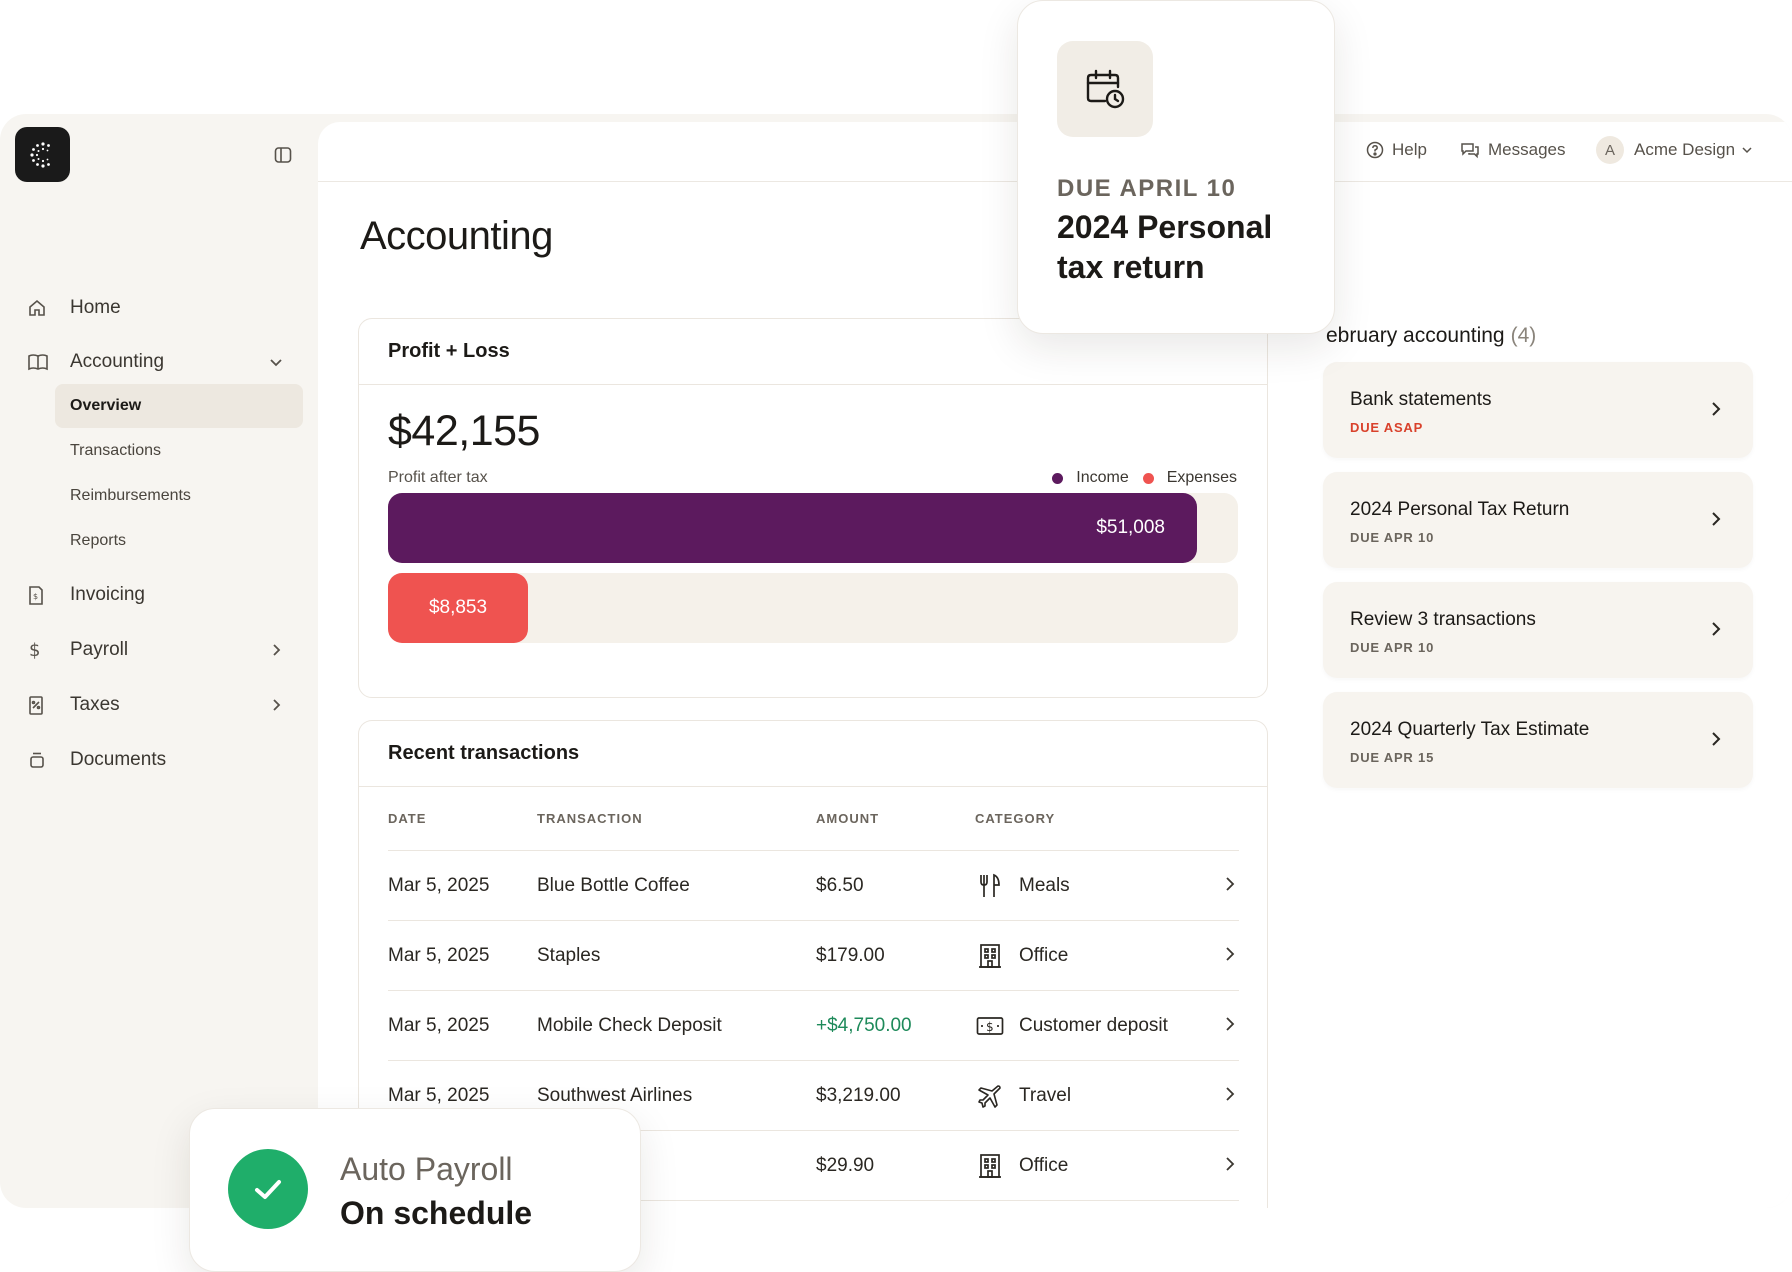 The width and height of the screenshot is (1792, 1272). I want to click on auto-payroll-card: Auto Payroll On schedule, so click(415, 1190).